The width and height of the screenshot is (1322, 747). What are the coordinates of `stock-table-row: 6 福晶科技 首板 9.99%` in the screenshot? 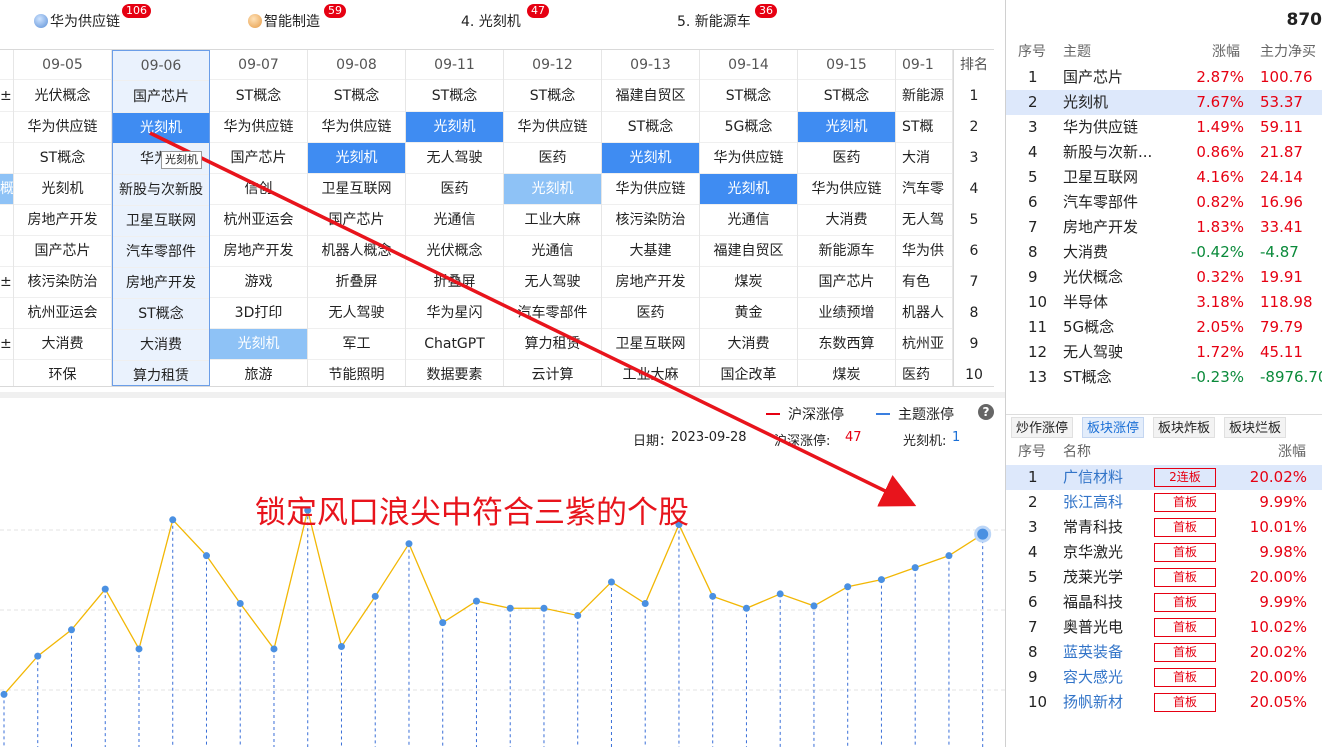 It's located at (1164, 602).